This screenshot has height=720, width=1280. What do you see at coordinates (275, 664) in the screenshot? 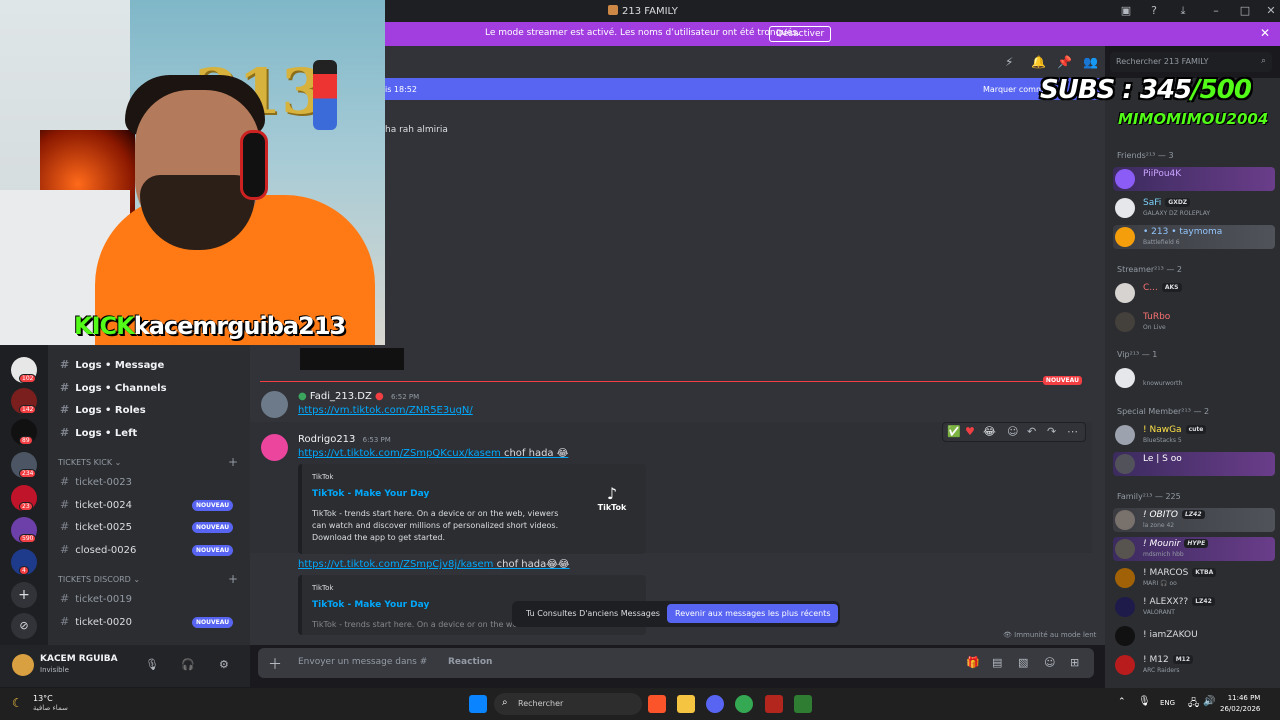
I see `attach-plus-icon: ＋` at bounding box center [275, 664].